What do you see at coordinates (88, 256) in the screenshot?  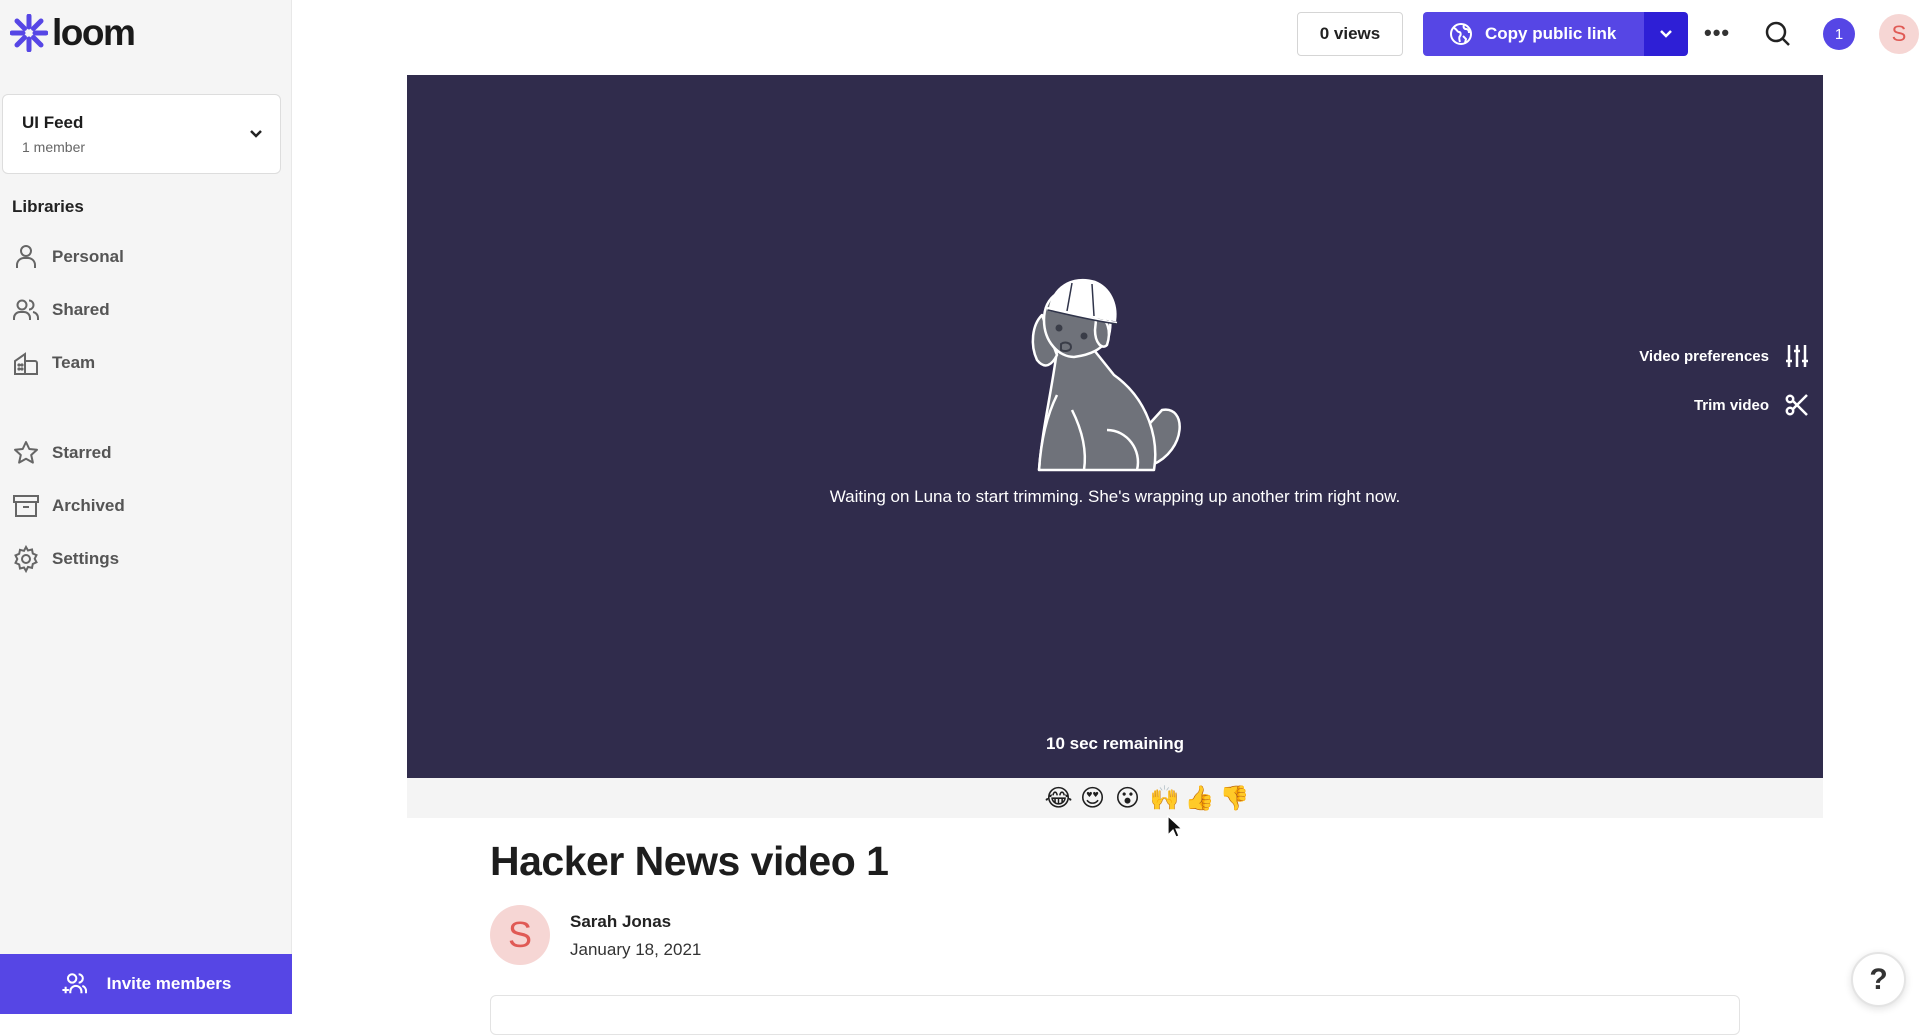 I see `sidebar-item-label: Personal` at bounding box center [88, 256].